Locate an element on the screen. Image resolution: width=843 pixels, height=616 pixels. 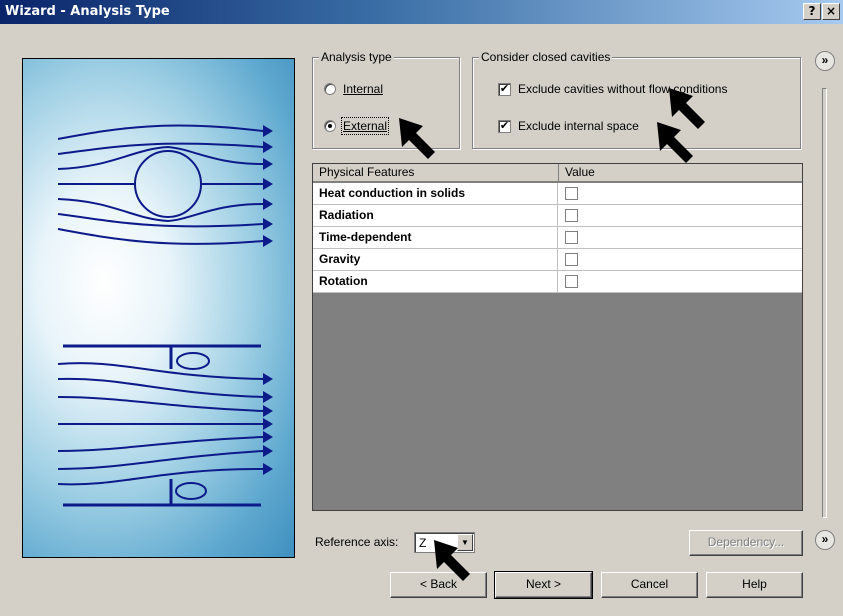
close-title-button: × is located at coordinates (831, 11).